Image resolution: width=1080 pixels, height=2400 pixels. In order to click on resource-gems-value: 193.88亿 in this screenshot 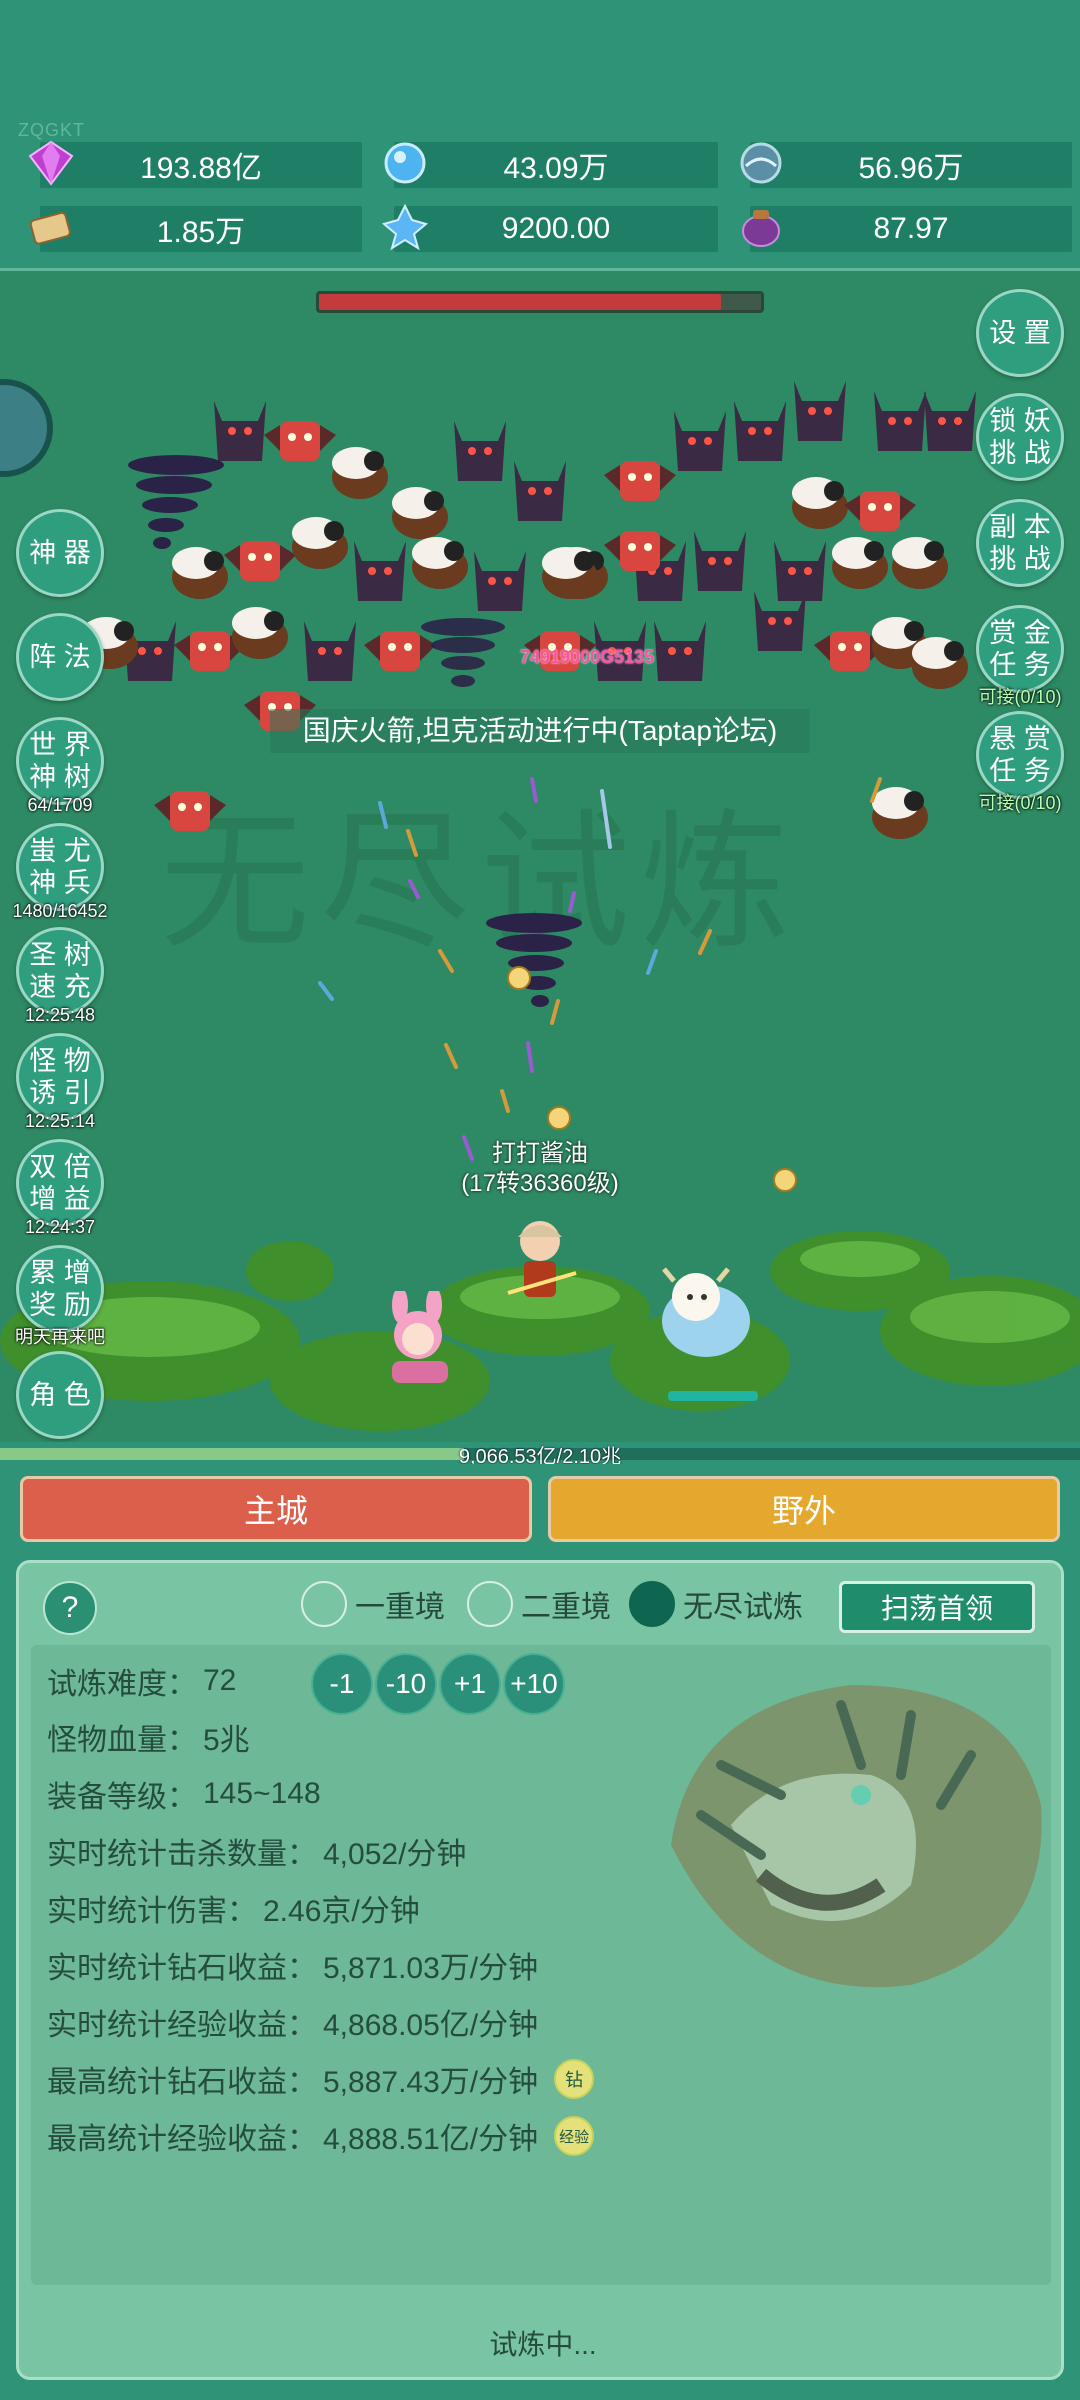, I will do `click(201, 168)`.